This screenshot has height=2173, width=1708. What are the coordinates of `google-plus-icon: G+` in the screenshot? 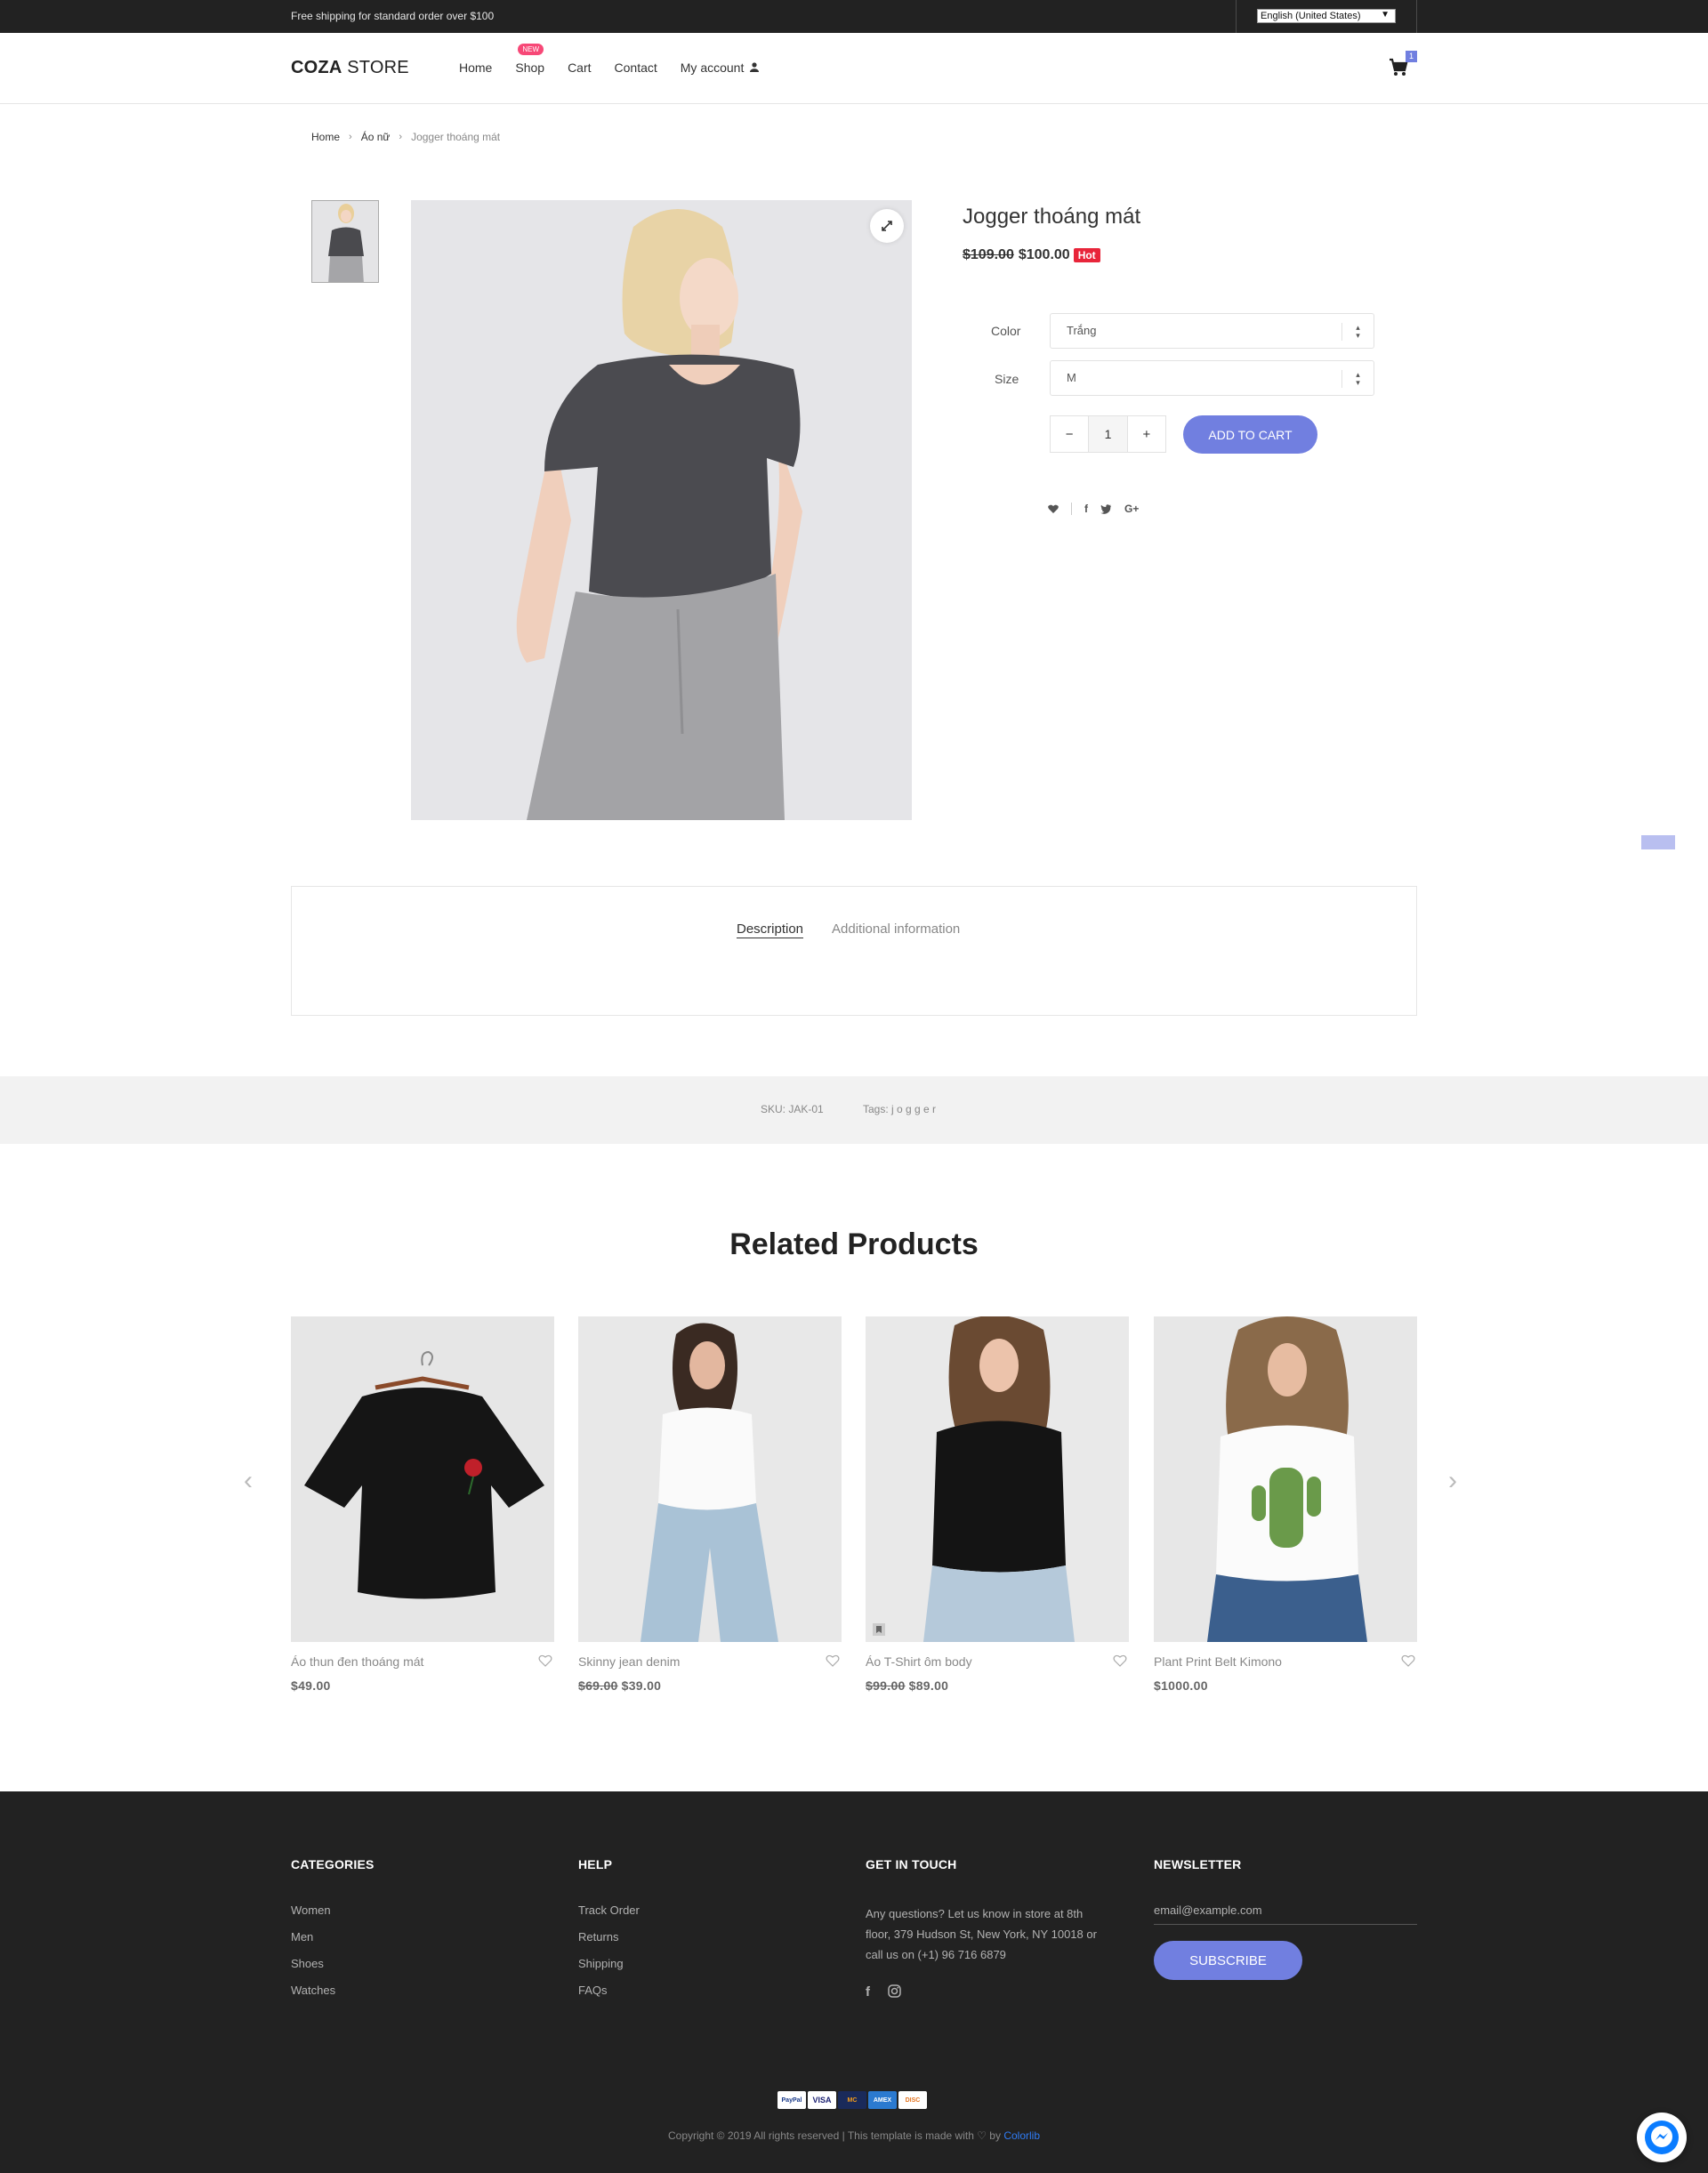 It's located at (1131, 509).